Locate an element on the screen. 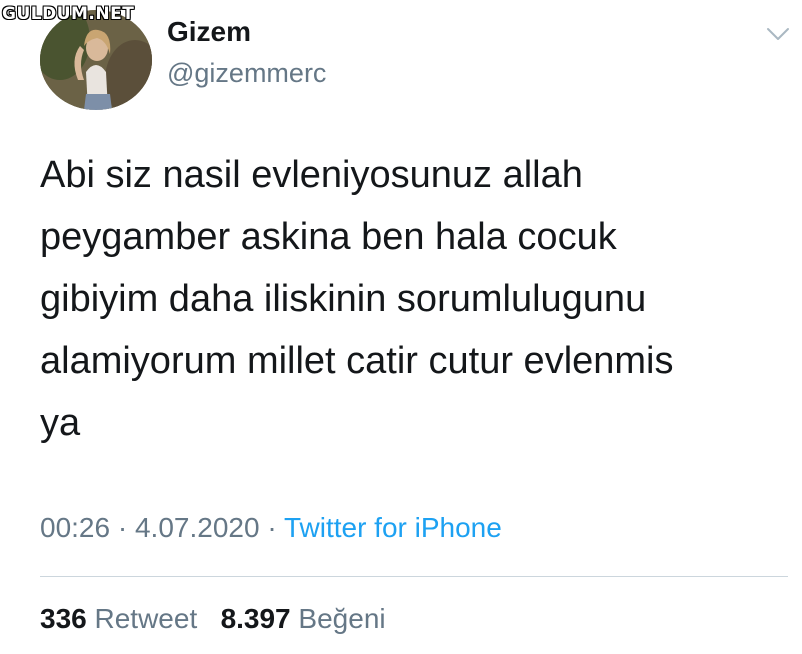  tweet-time: 00:26 is located at coordinates (75, 527).